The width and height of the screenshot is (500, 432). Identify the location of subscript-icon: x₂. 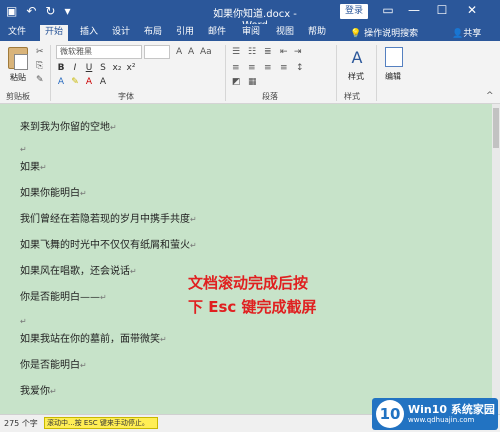
(117, 68).